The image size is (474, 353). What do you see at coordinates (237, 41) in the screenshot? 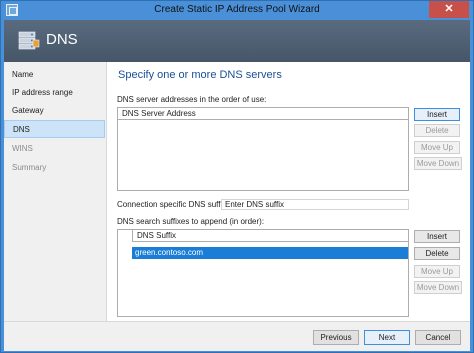
I see `page-header: DNS` at bounding box center [237, 41].